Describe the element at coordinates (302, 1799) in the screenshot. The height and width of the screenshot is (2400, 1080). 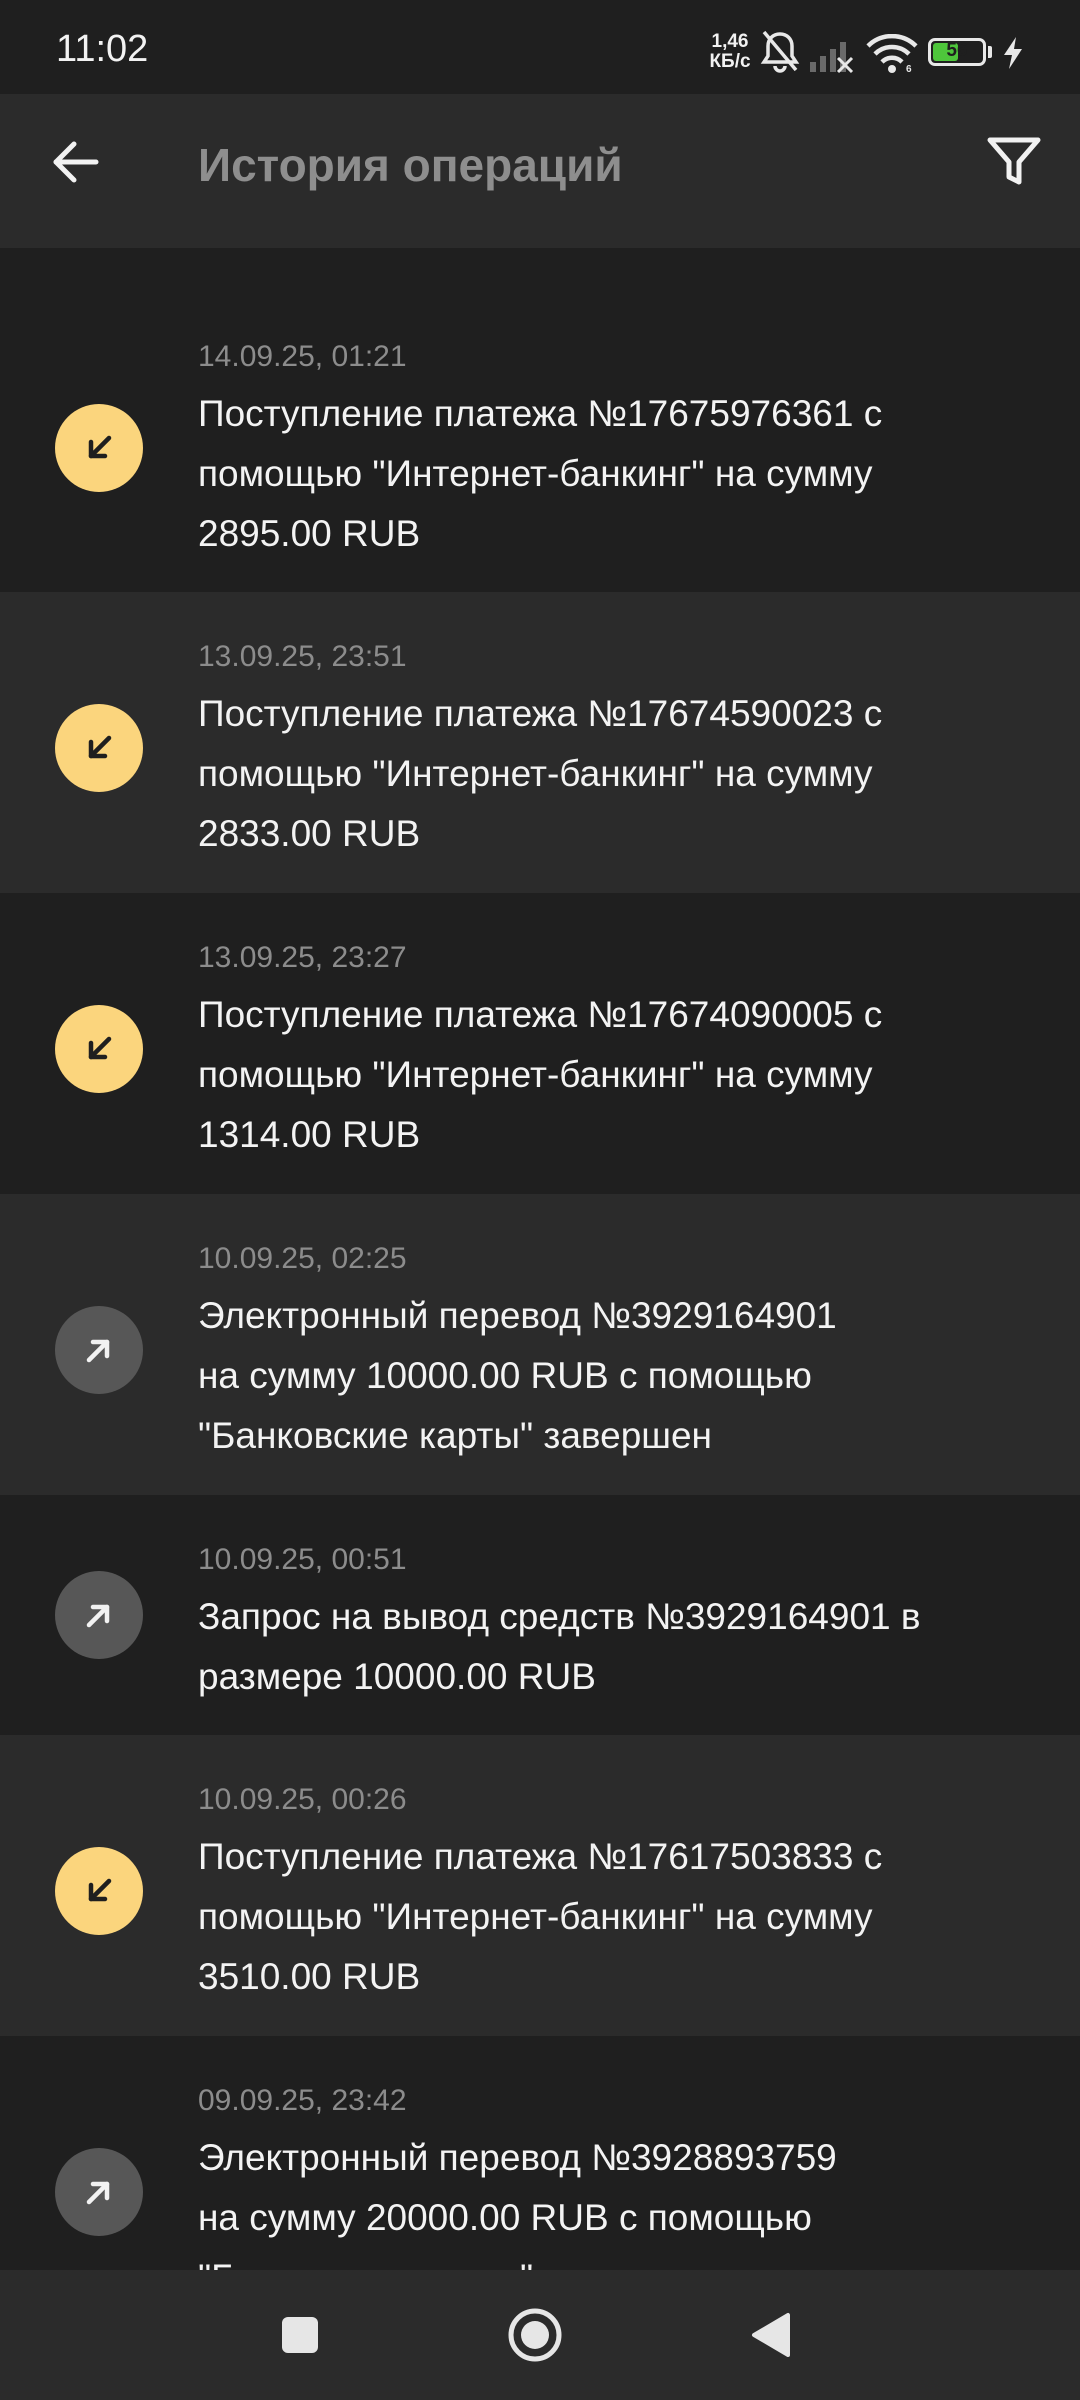
I see `operation-date: 10.09.25, 00:26` at that location.